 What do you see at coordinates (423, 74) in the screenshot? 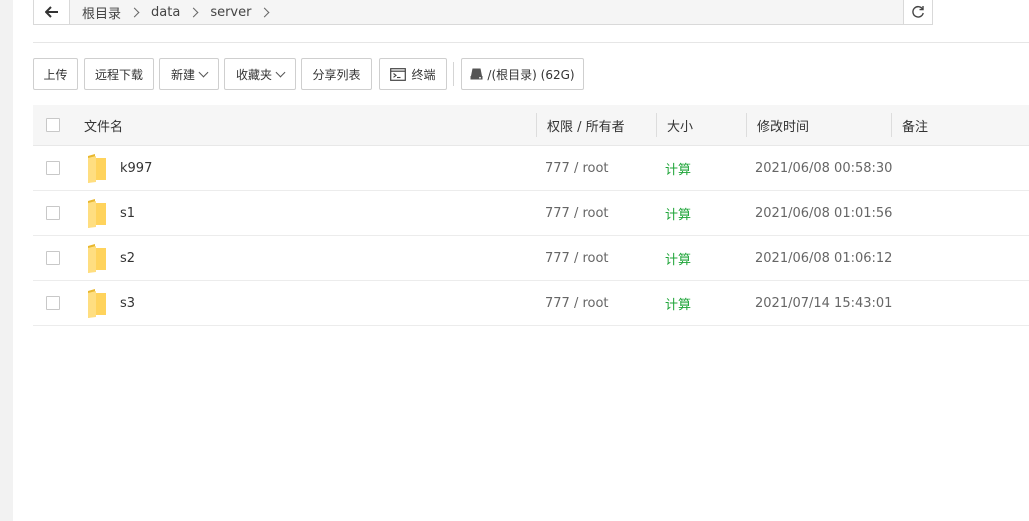
I see `terminal-label: 终端` at bounding box center [423, 74].